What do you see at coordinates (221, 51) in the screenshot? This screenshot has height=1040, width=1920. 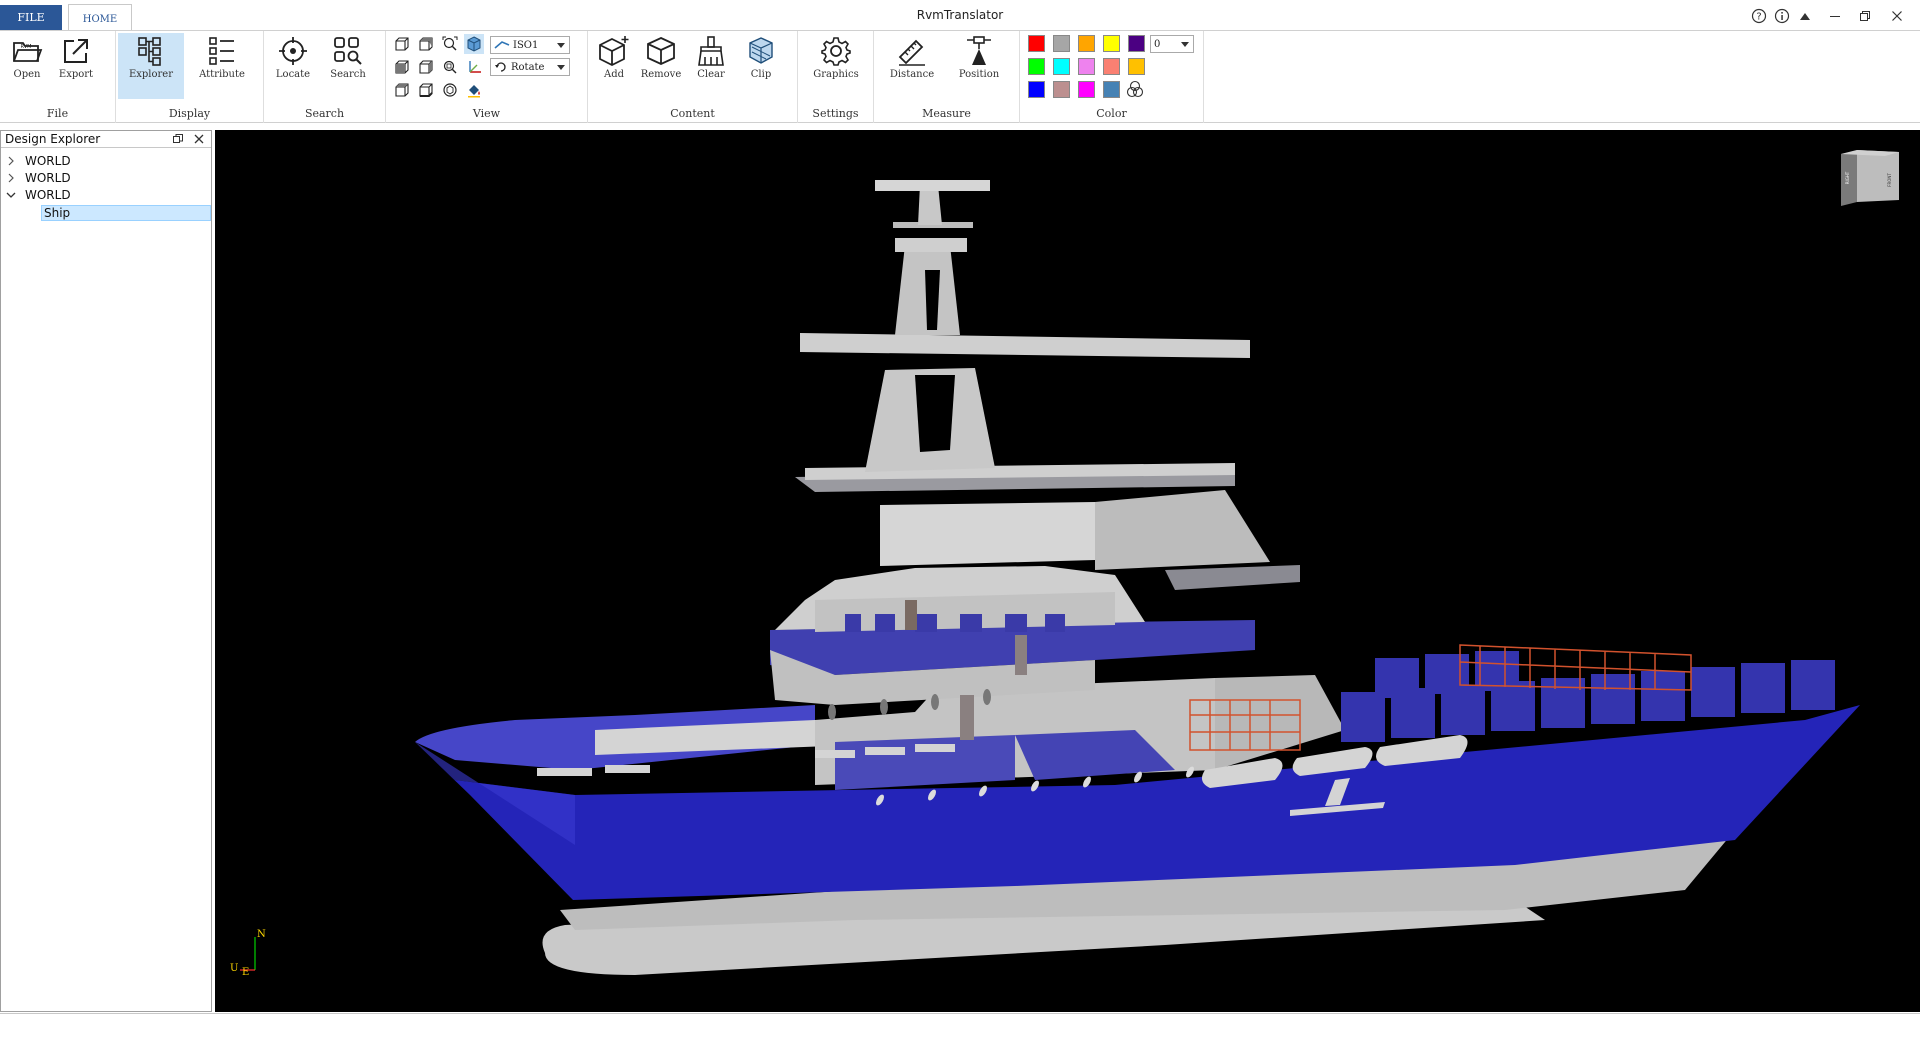 I see `list-icon` at bounding box center [221, 51].